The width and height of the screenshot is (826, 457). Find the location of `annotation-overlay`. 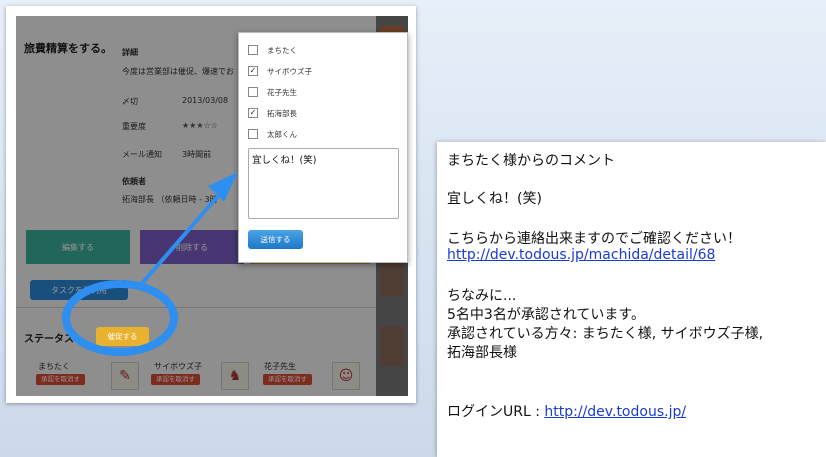

annotation-overlay is located at coordinates (150, 264).